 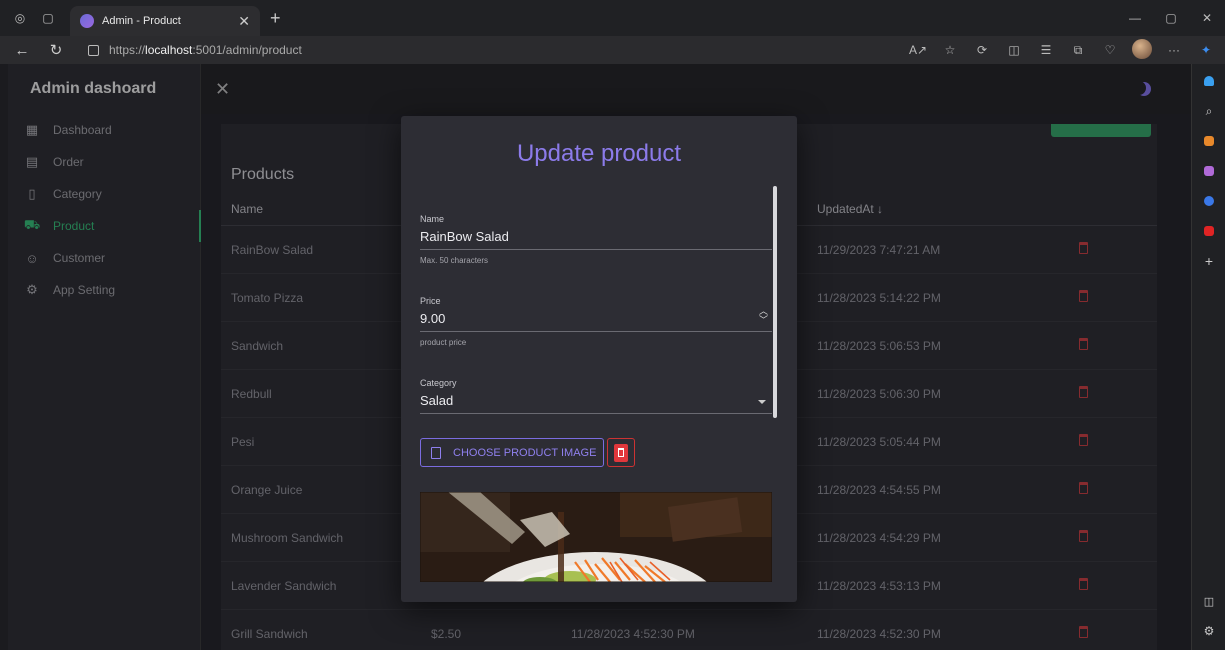 What do you see at coordinates (93, 50) in the screenshot?
I see `lock-icon` at bounding box center [93, 50].